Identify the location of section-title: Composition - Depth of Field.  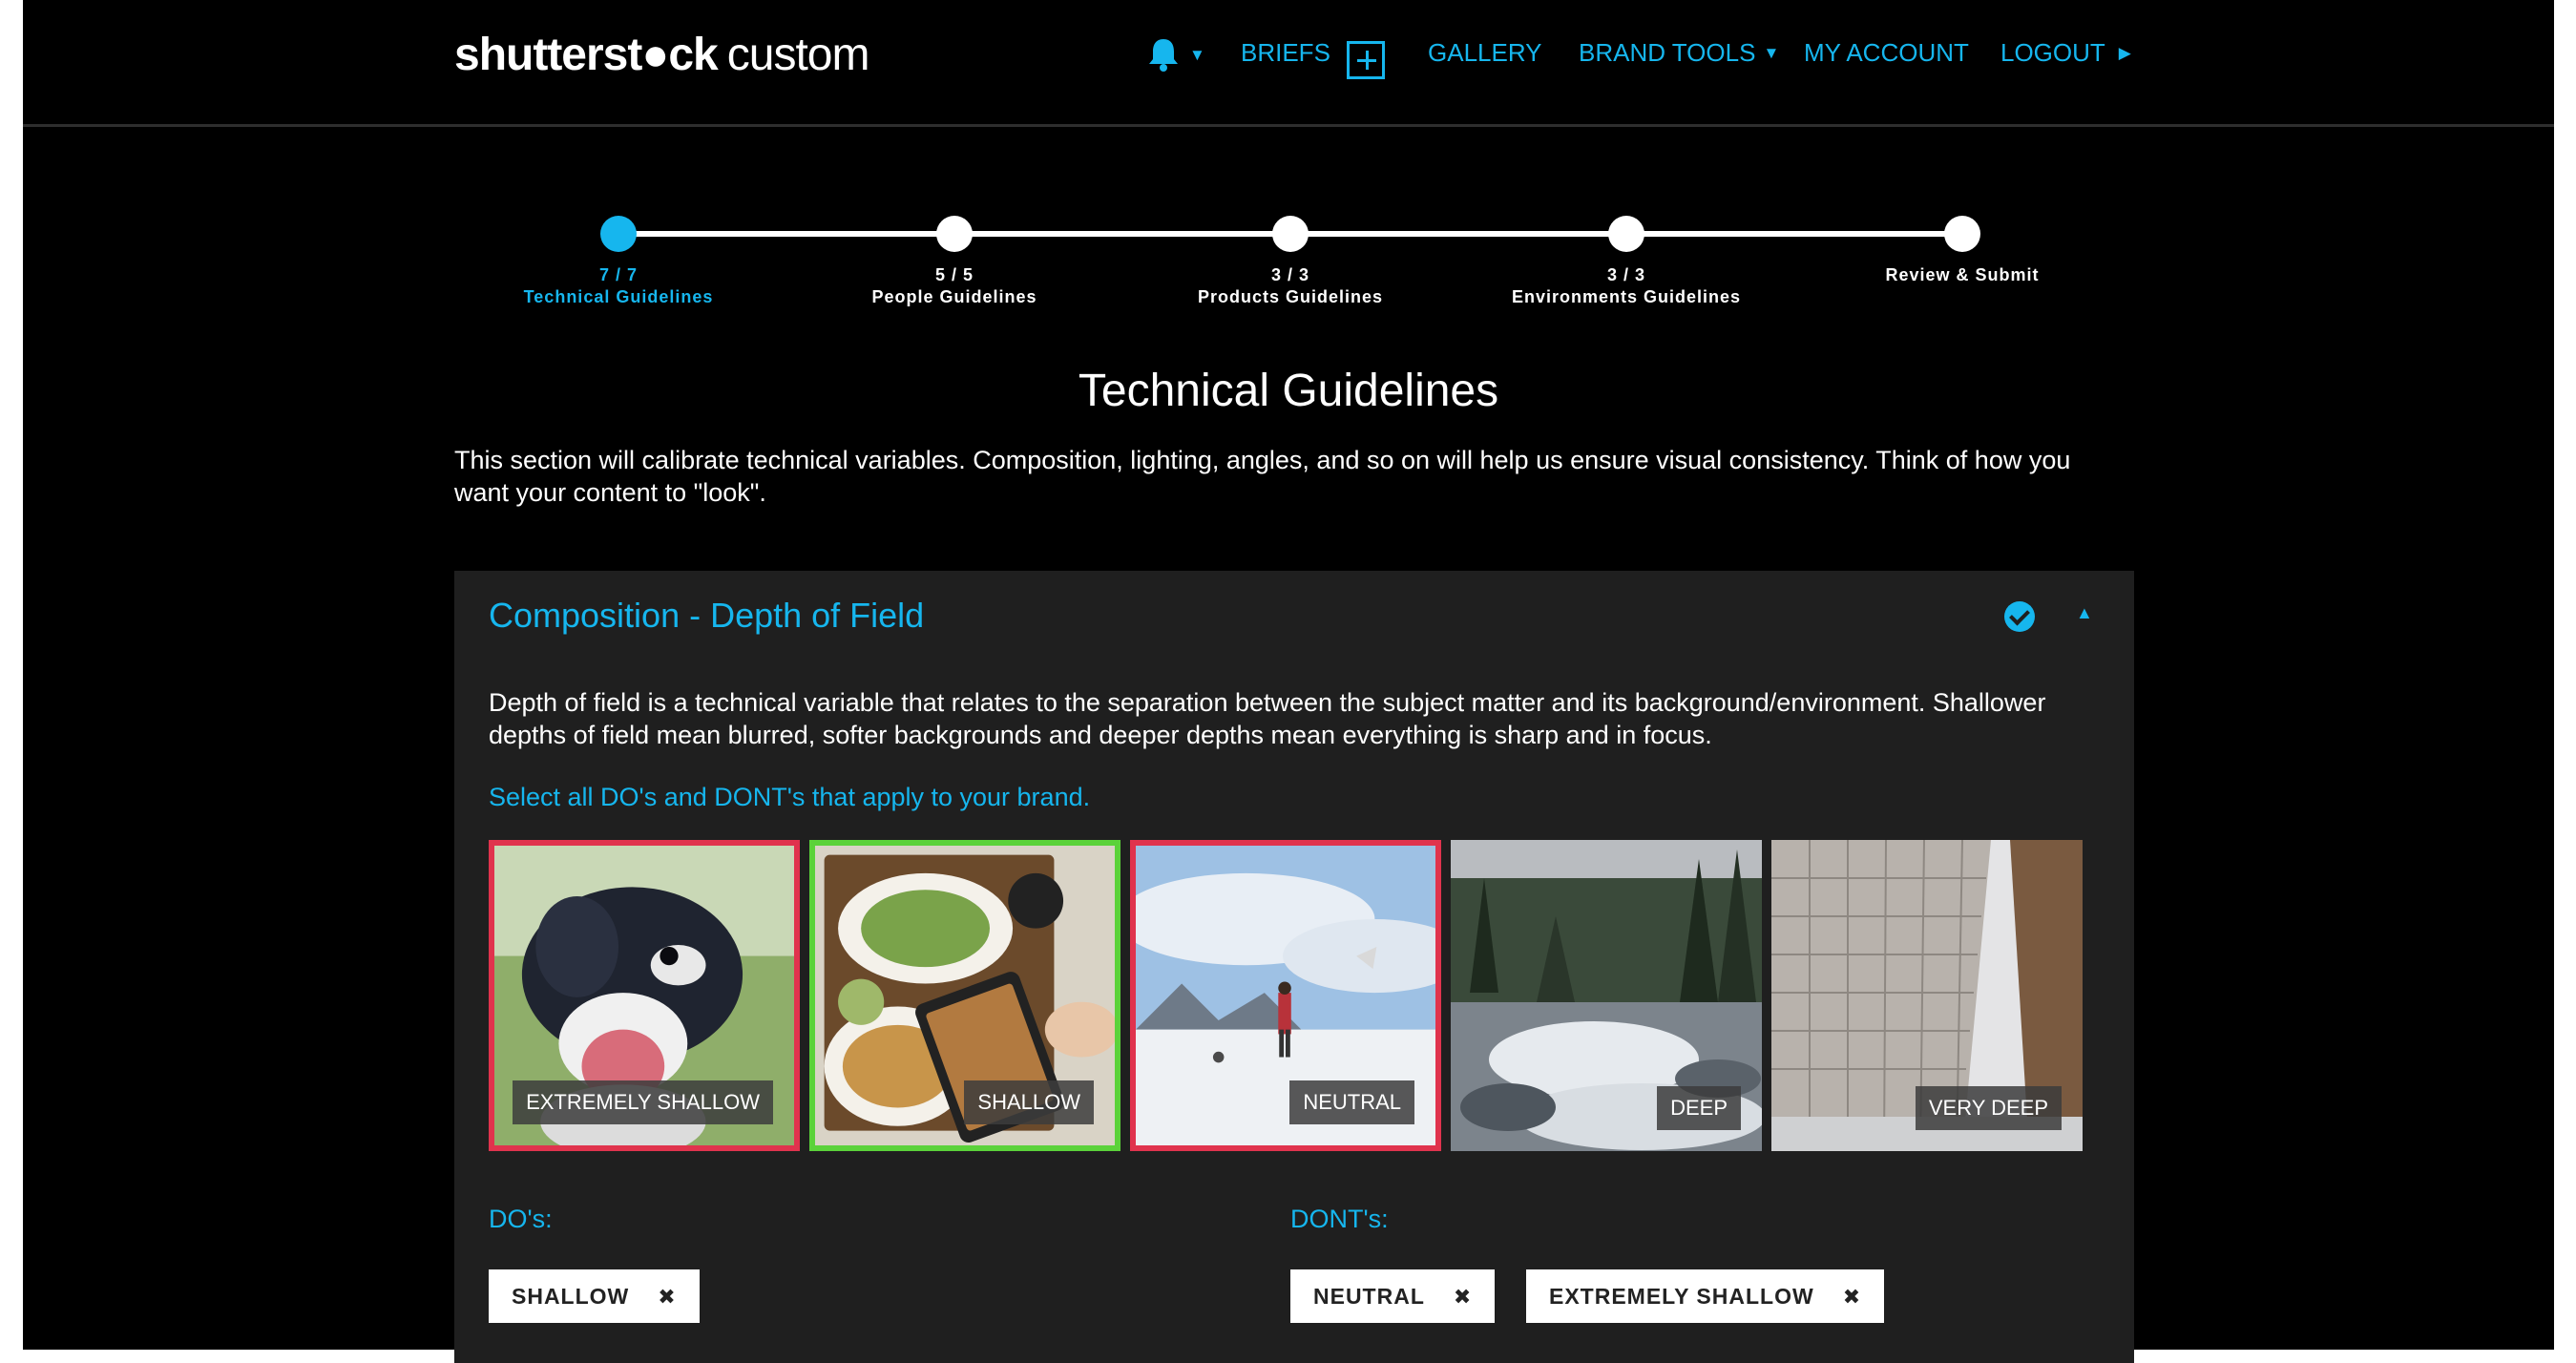
(706, 616).